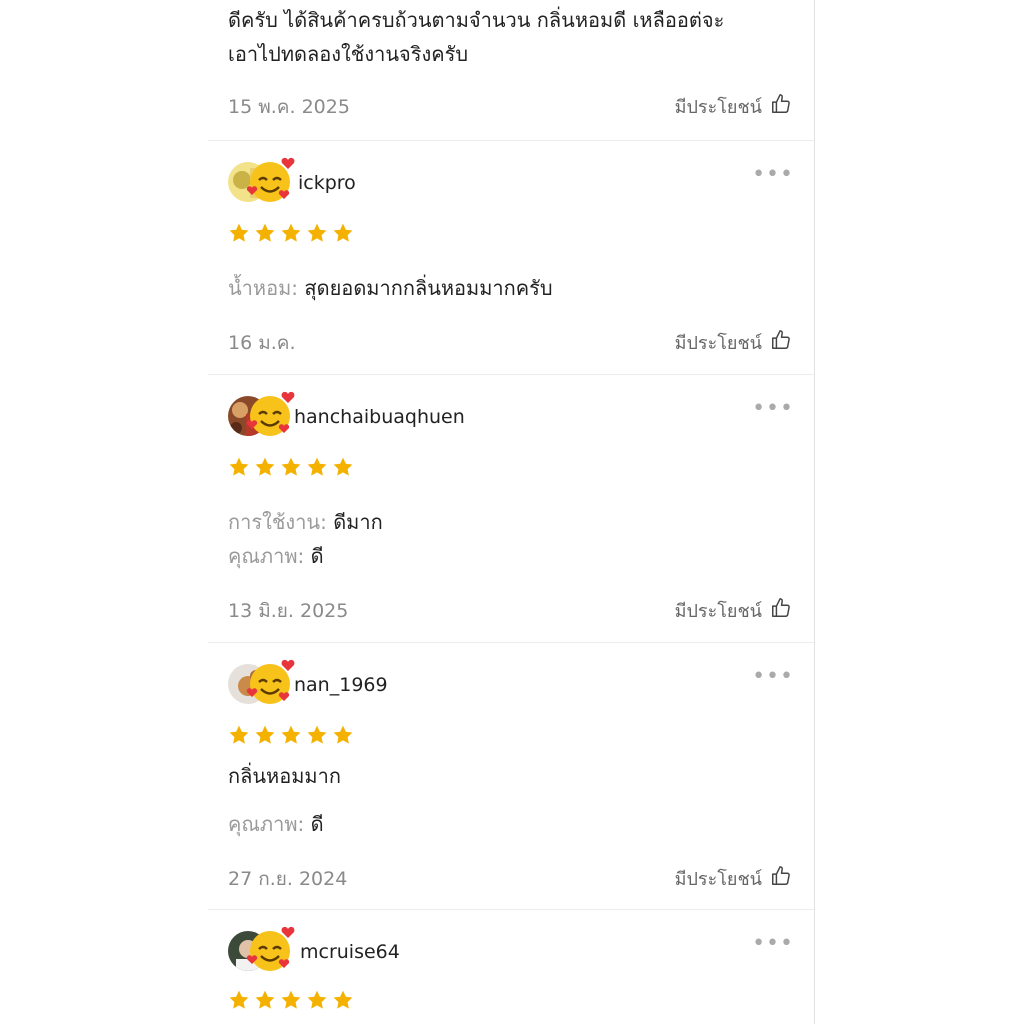 The width and height of the screenshot is (1024, 1024). Describe the element at coordinates (379, 417) in the screenshot. I see `username: hanchaibuaqhuen` at that location.